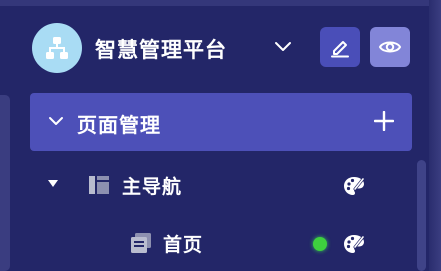 Image resolution: width=441 pixels, height=271 pixels. What do you see at coordinates (421, 215) in the screenshot?
I see `tree-scrollbar` at bounding box center [421, 215].